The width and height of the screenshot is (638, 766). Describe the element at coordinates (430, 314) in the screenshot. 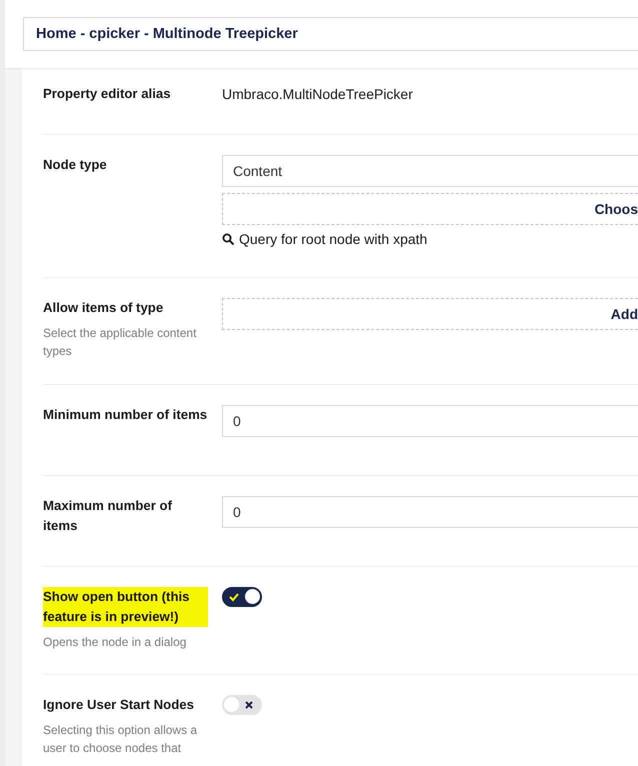

I see `add-button: Add` at that location.